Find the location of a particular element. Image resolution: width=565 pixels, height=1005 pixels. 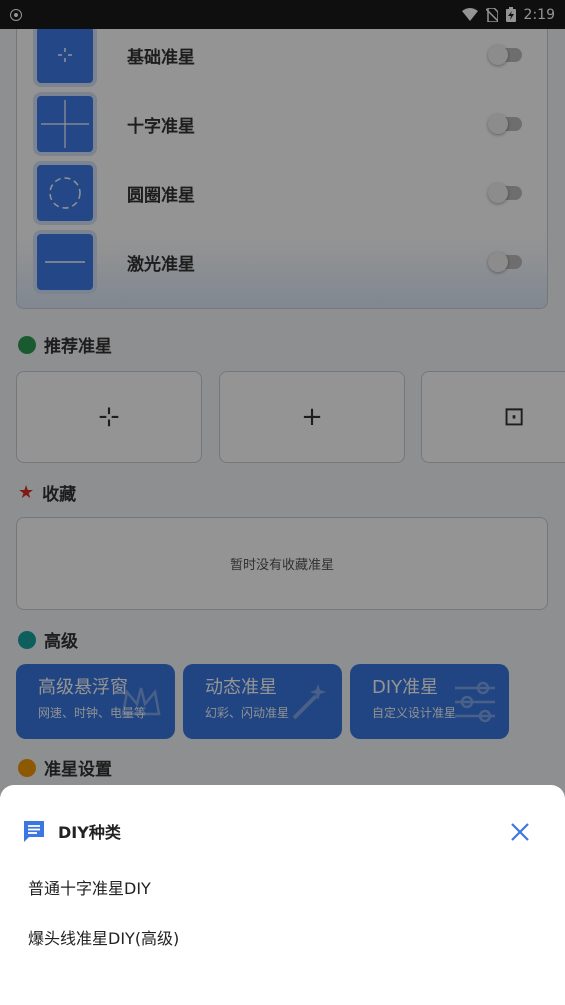

sheet-title: DIY种类 is located at coordinates (89, 832).